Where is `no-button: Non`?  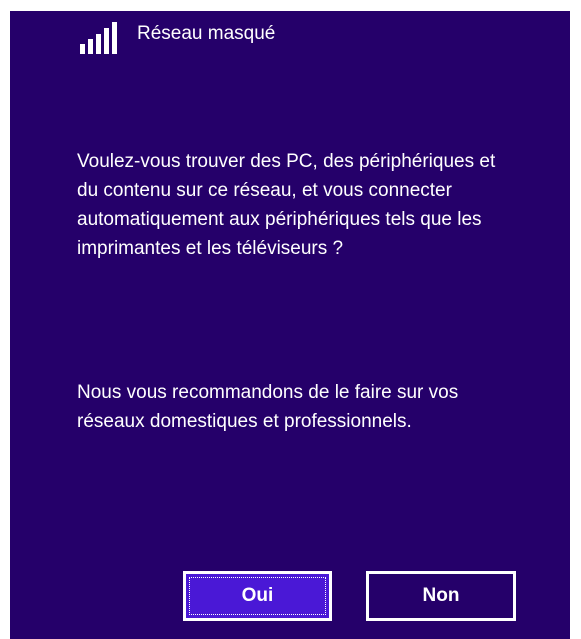
no-button: Non is located at coordinates (441, 596).